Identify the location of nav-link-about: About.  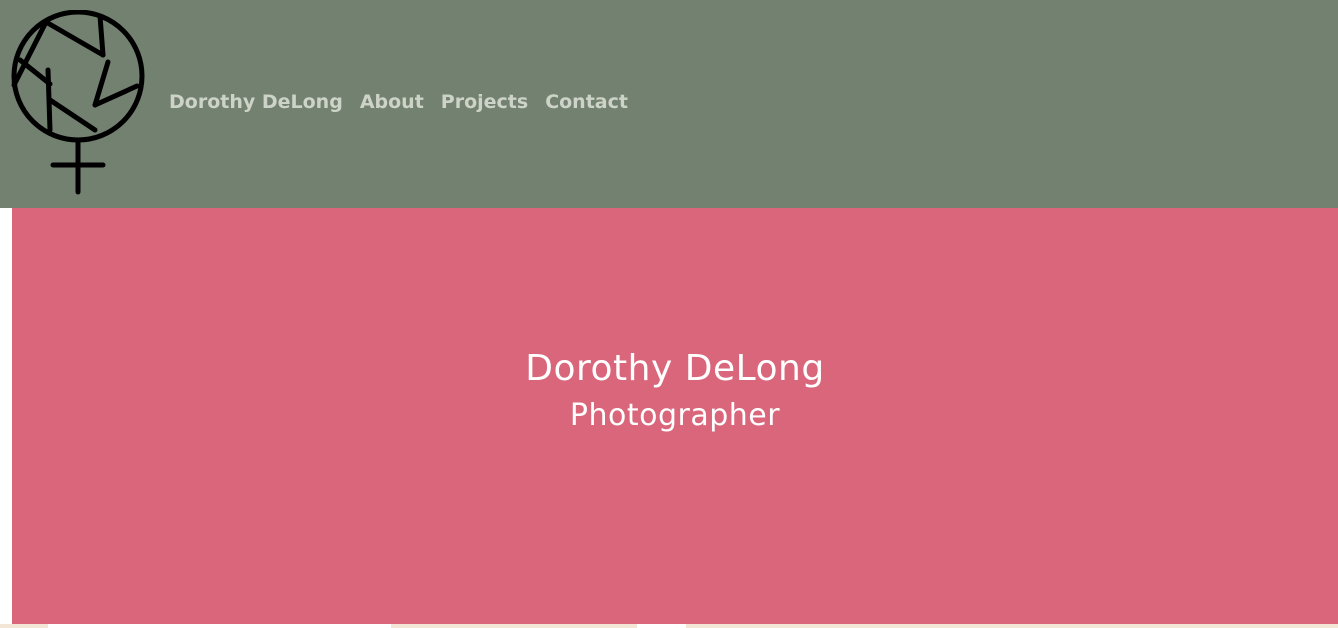
(392, 102).